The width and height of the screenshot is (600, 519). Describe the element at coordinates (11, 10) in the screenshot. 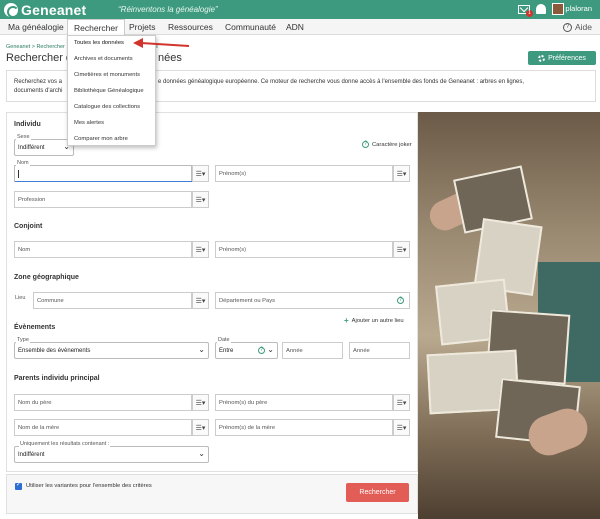

I see `logo-icon` at that location.